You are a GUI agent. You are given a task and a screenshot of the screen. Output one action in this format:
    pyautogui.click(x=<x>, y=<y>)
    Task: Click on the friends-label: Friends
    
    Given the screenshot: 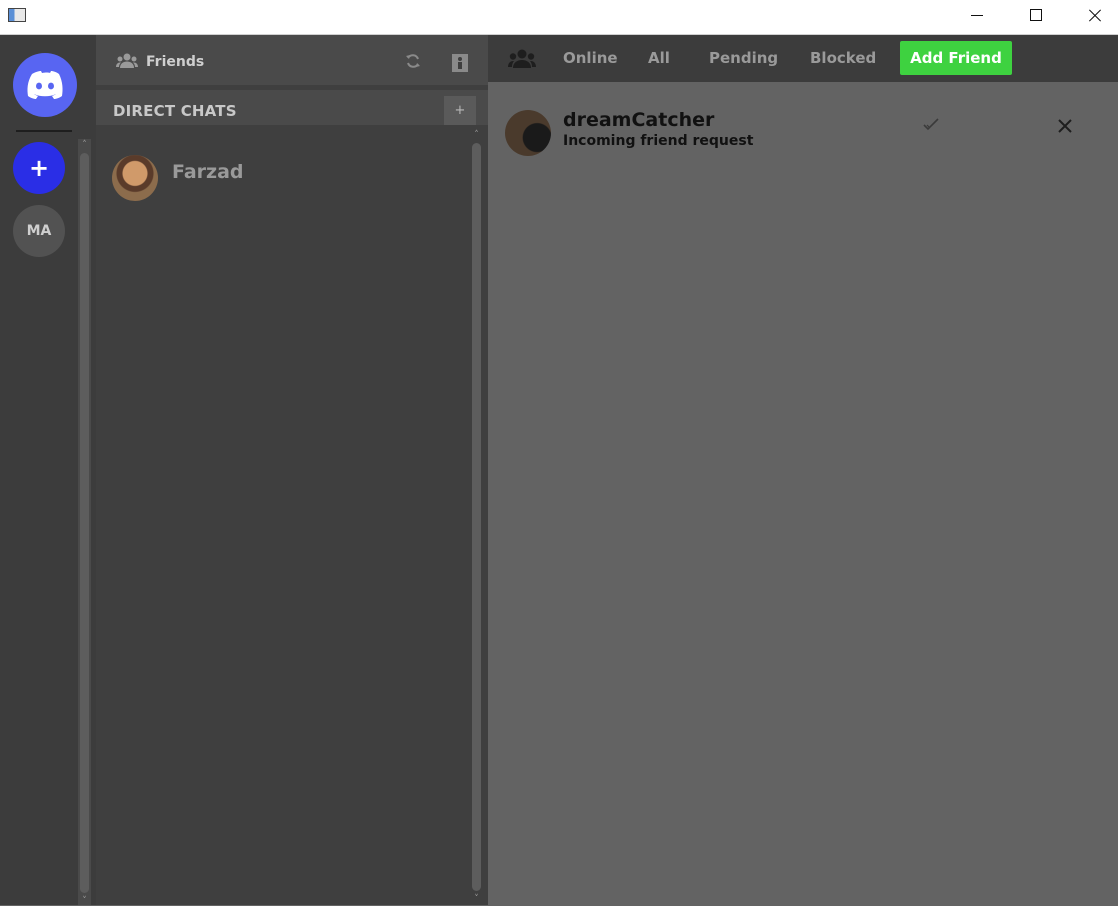 What is the action you would take?
    pyautogui.click(x=175, y=62)
    